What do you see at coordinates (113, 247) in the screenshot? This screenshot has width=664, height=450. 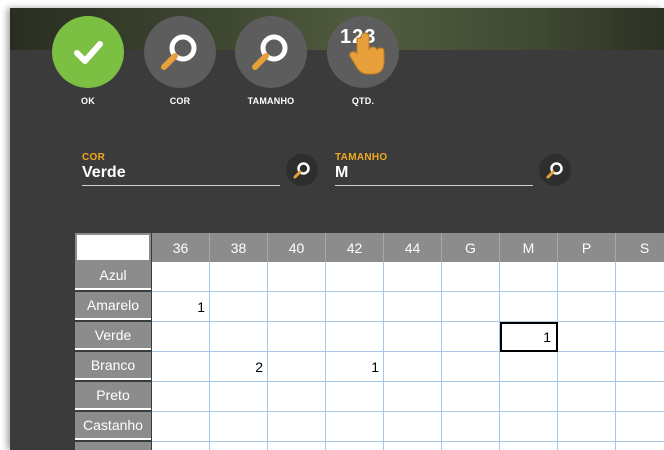 I see `grid-corner` at bounding box center [113, 247].